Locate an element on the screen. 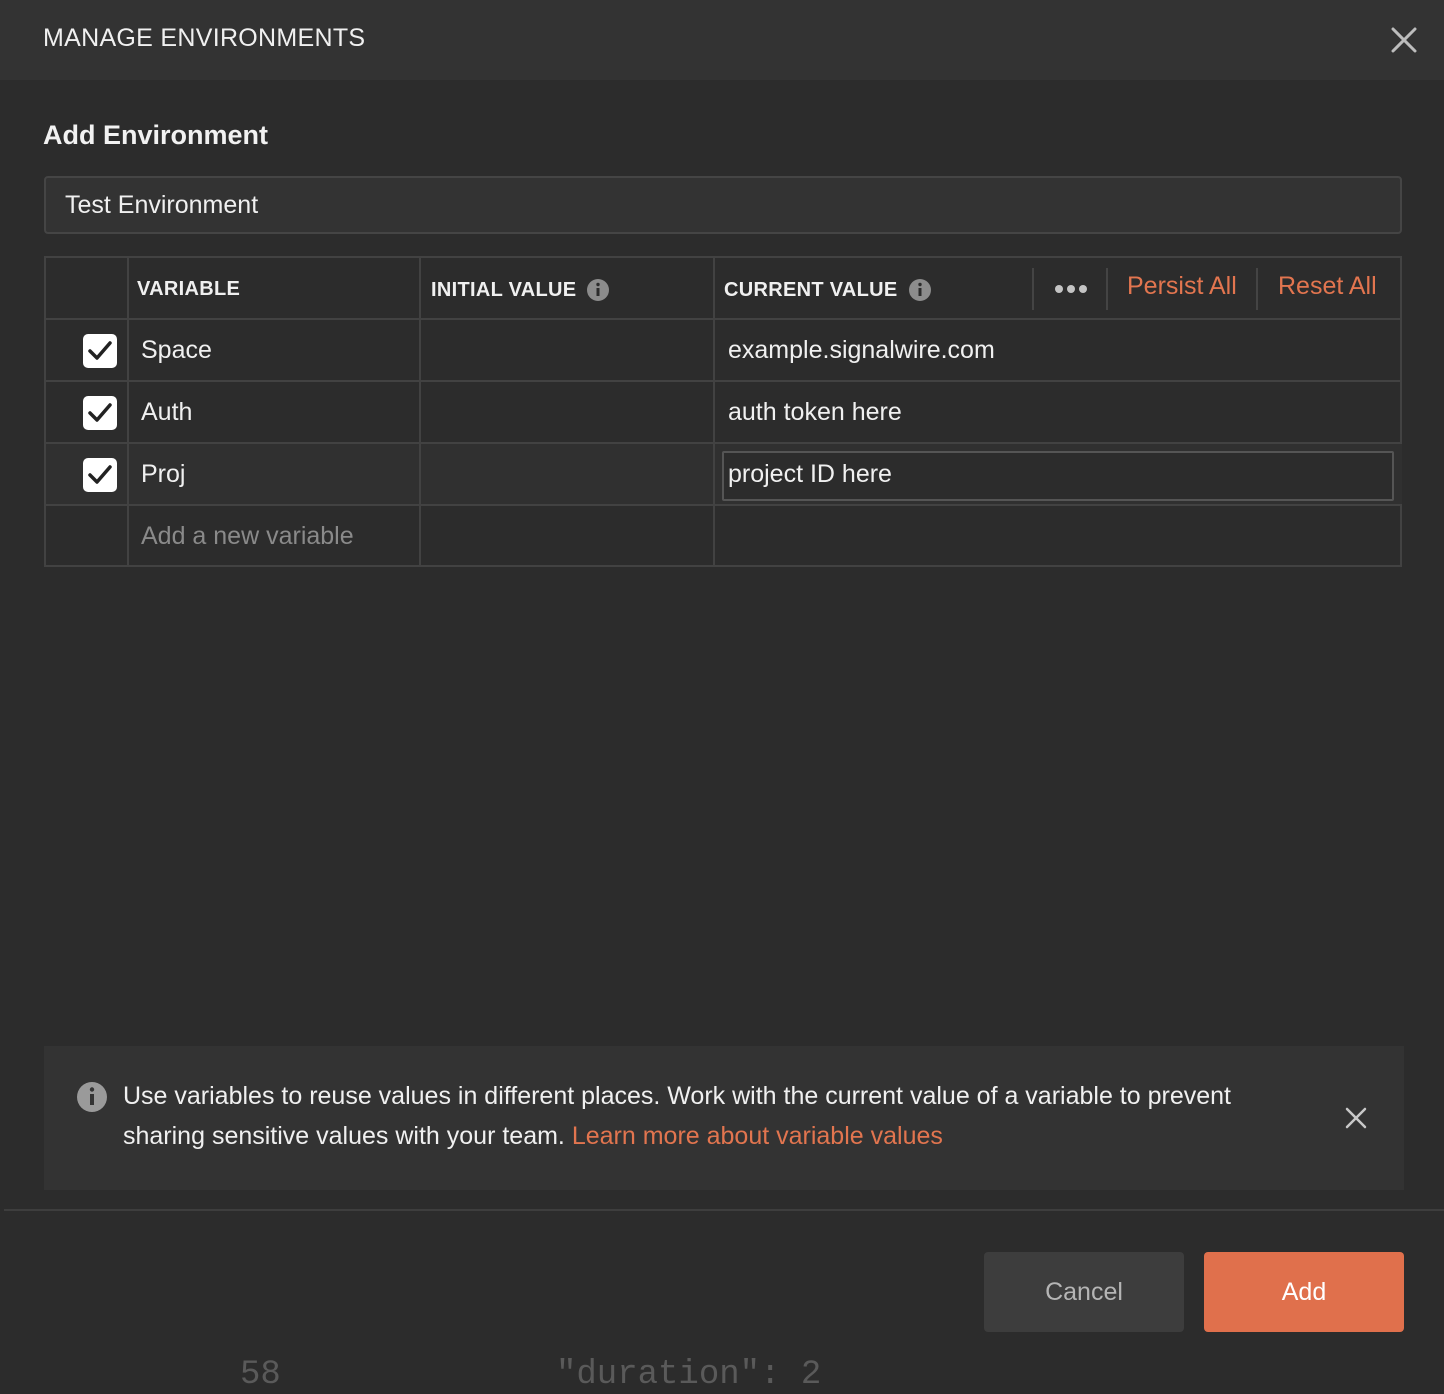  add-environment-heading: Add Environment is located at coordinates (156, 135).